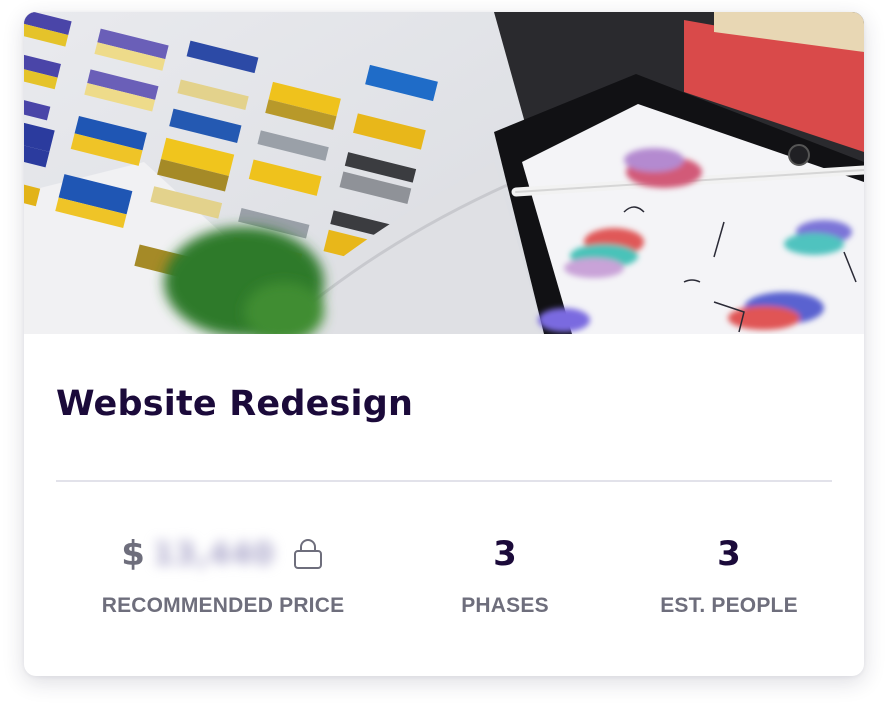  I want to click on people-label: EST. PEOPLE, so click(729, 605).